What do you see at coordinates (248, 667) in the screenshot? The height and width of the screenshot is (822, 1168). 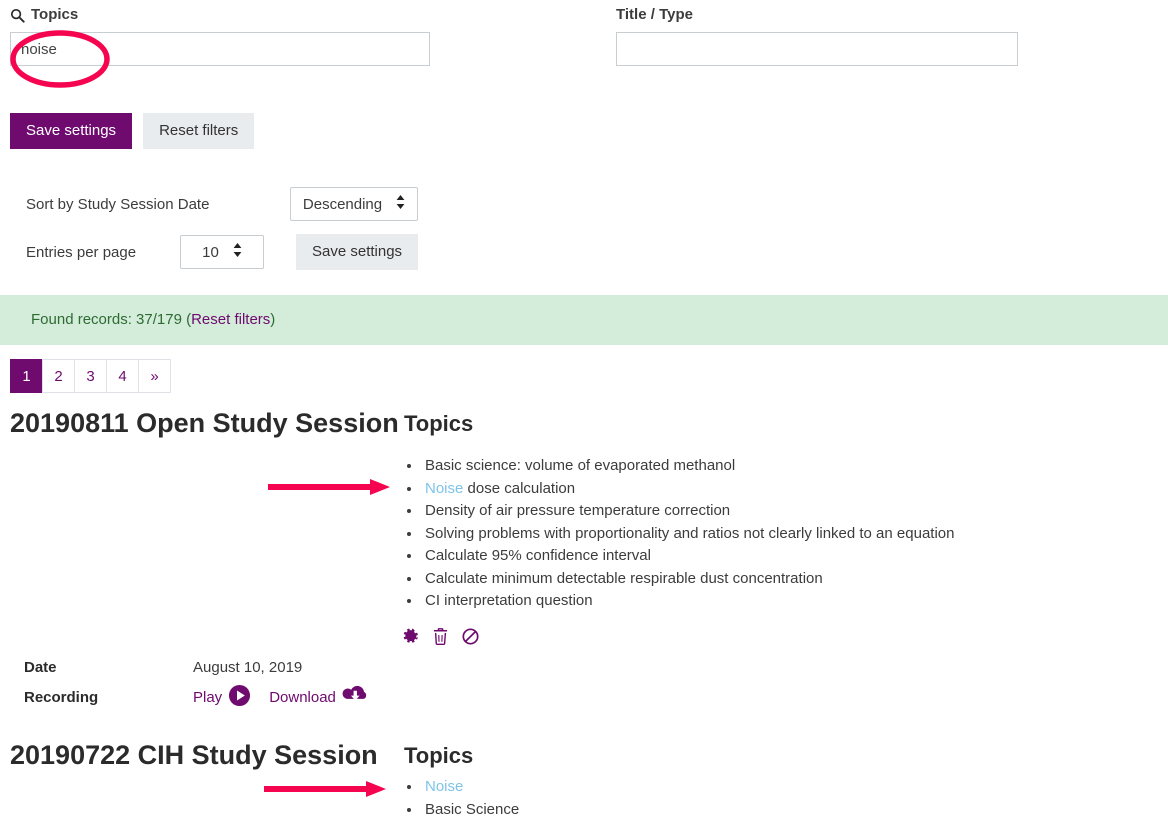 I see `date-value: August 10, 2019` at bounding box center [248, 667].